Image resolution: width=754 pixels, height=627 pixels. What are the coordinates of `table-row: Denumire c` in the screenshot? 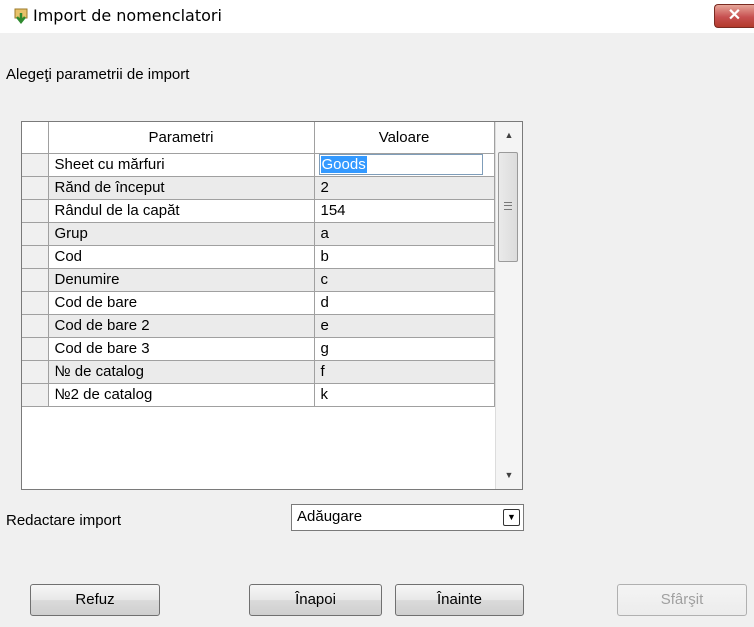 It's located at (258, 280).